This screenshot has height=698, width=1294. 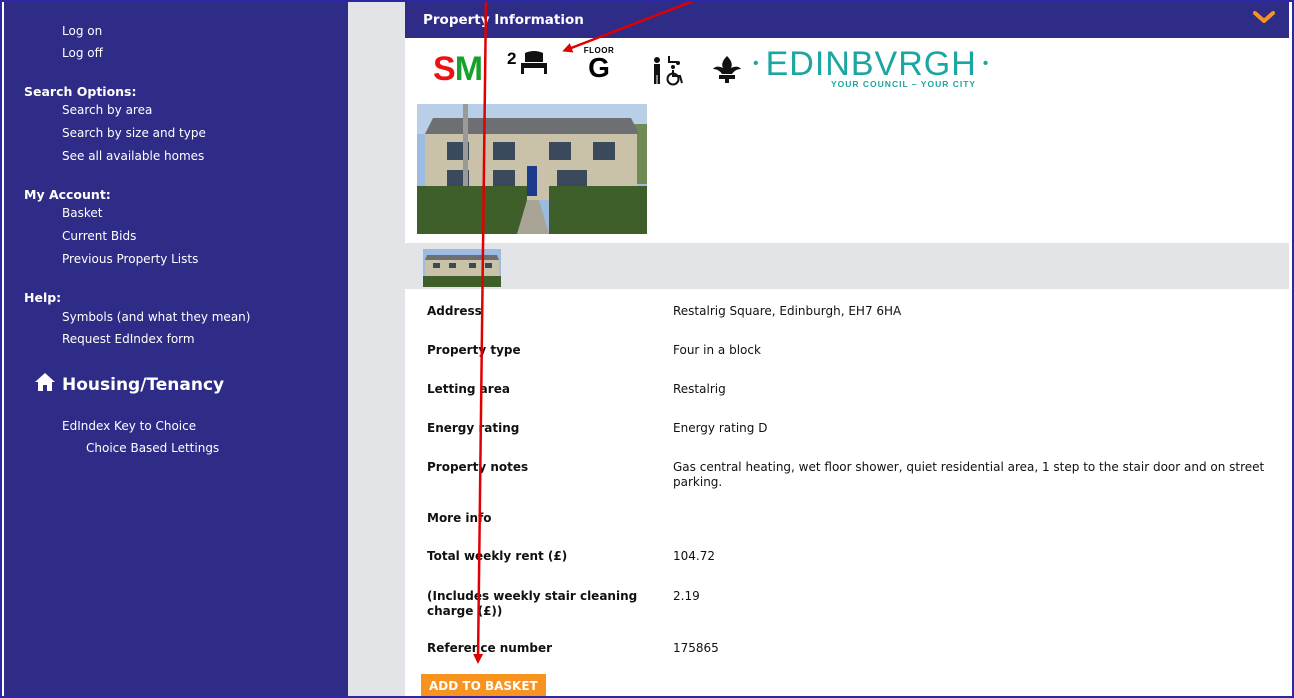 What do you see at coordinates (444, 69) in the screenshot?
I see `sm-symbol-s: S` at bounding box center [444, 69].